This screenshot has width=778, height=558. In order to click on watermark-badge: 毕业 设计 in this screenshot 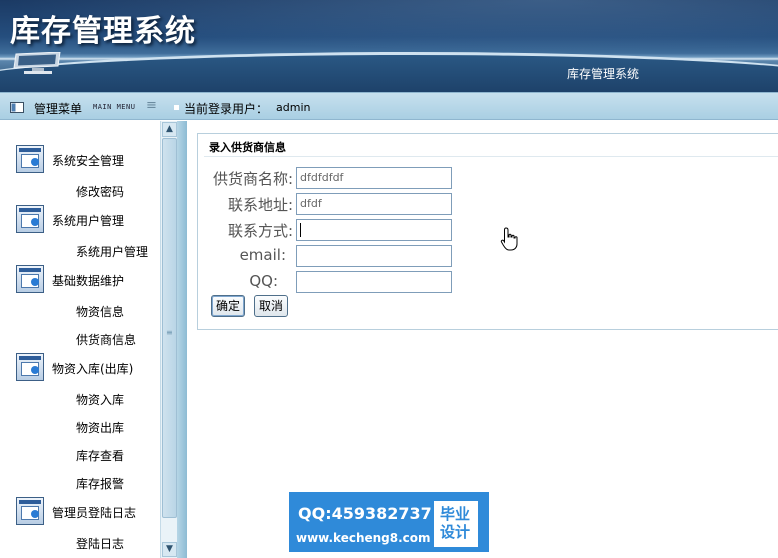, I will do `click(456, 524)`.